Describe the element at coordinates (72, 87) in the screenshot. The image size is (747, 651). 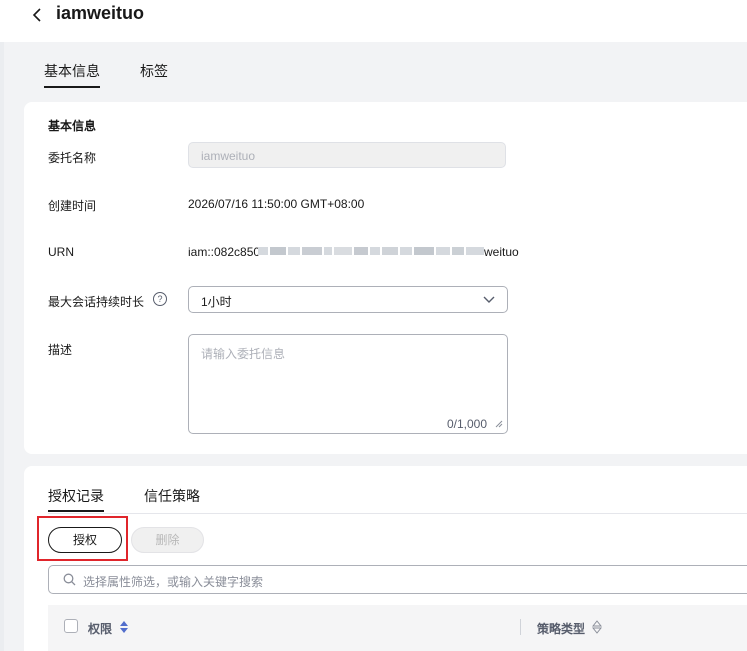
I see `active-tab-indicator` at that location.